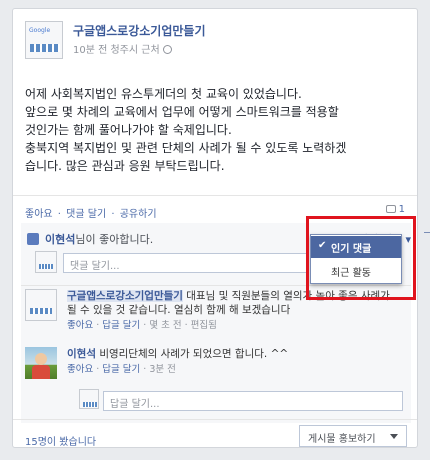 The height and width of the screenshot is (460, 430). What do you see at coordinates (81, 354) in the screenshot?
I see `comment-author: 이현석` at bounding box center [81, 354].